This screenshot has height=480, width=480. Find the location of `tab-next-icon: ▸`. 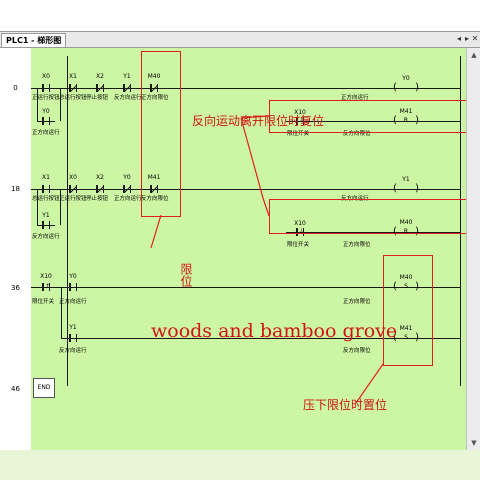

tab-next-icon: ▸ is located at coordinates (467, 39).